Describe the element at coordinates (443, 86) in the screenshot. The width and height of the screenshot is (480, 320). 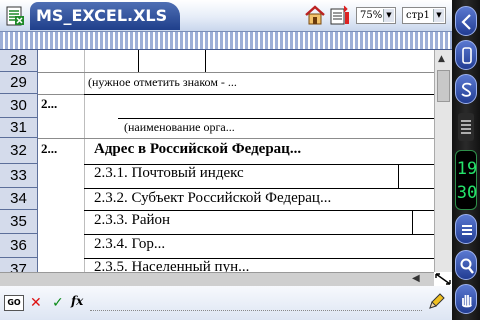
I see `scroll-thumb` at that location.